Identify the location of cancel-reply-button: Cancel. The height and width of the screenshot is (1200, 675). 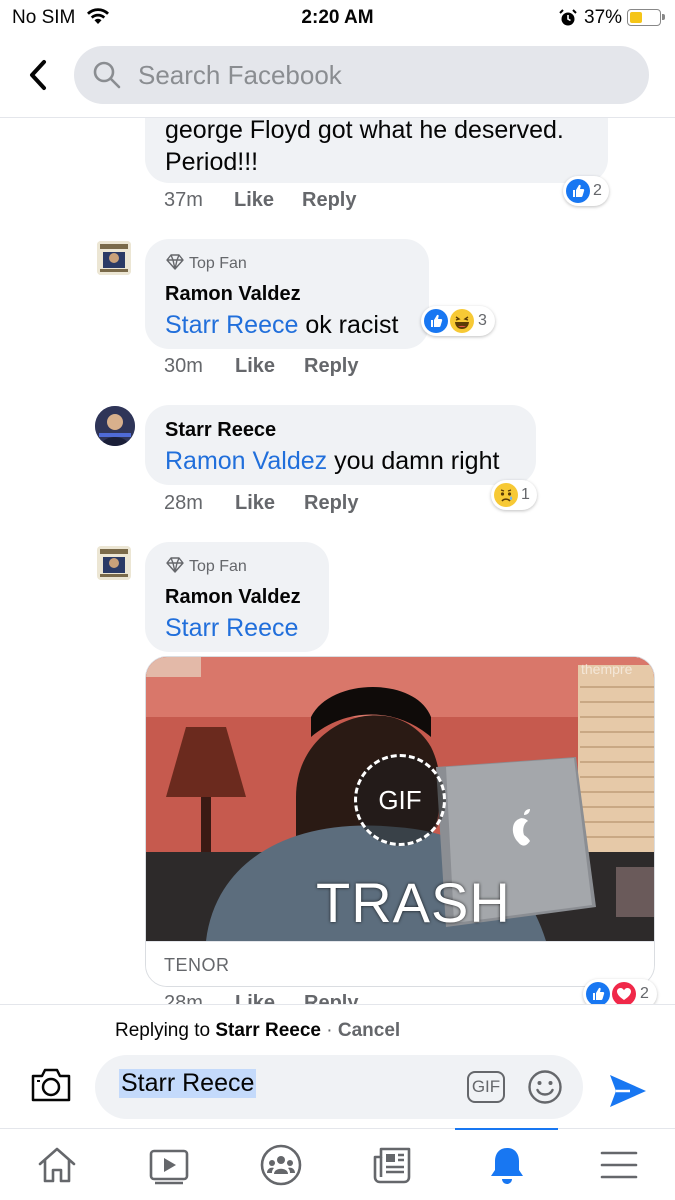
(369, 1030).